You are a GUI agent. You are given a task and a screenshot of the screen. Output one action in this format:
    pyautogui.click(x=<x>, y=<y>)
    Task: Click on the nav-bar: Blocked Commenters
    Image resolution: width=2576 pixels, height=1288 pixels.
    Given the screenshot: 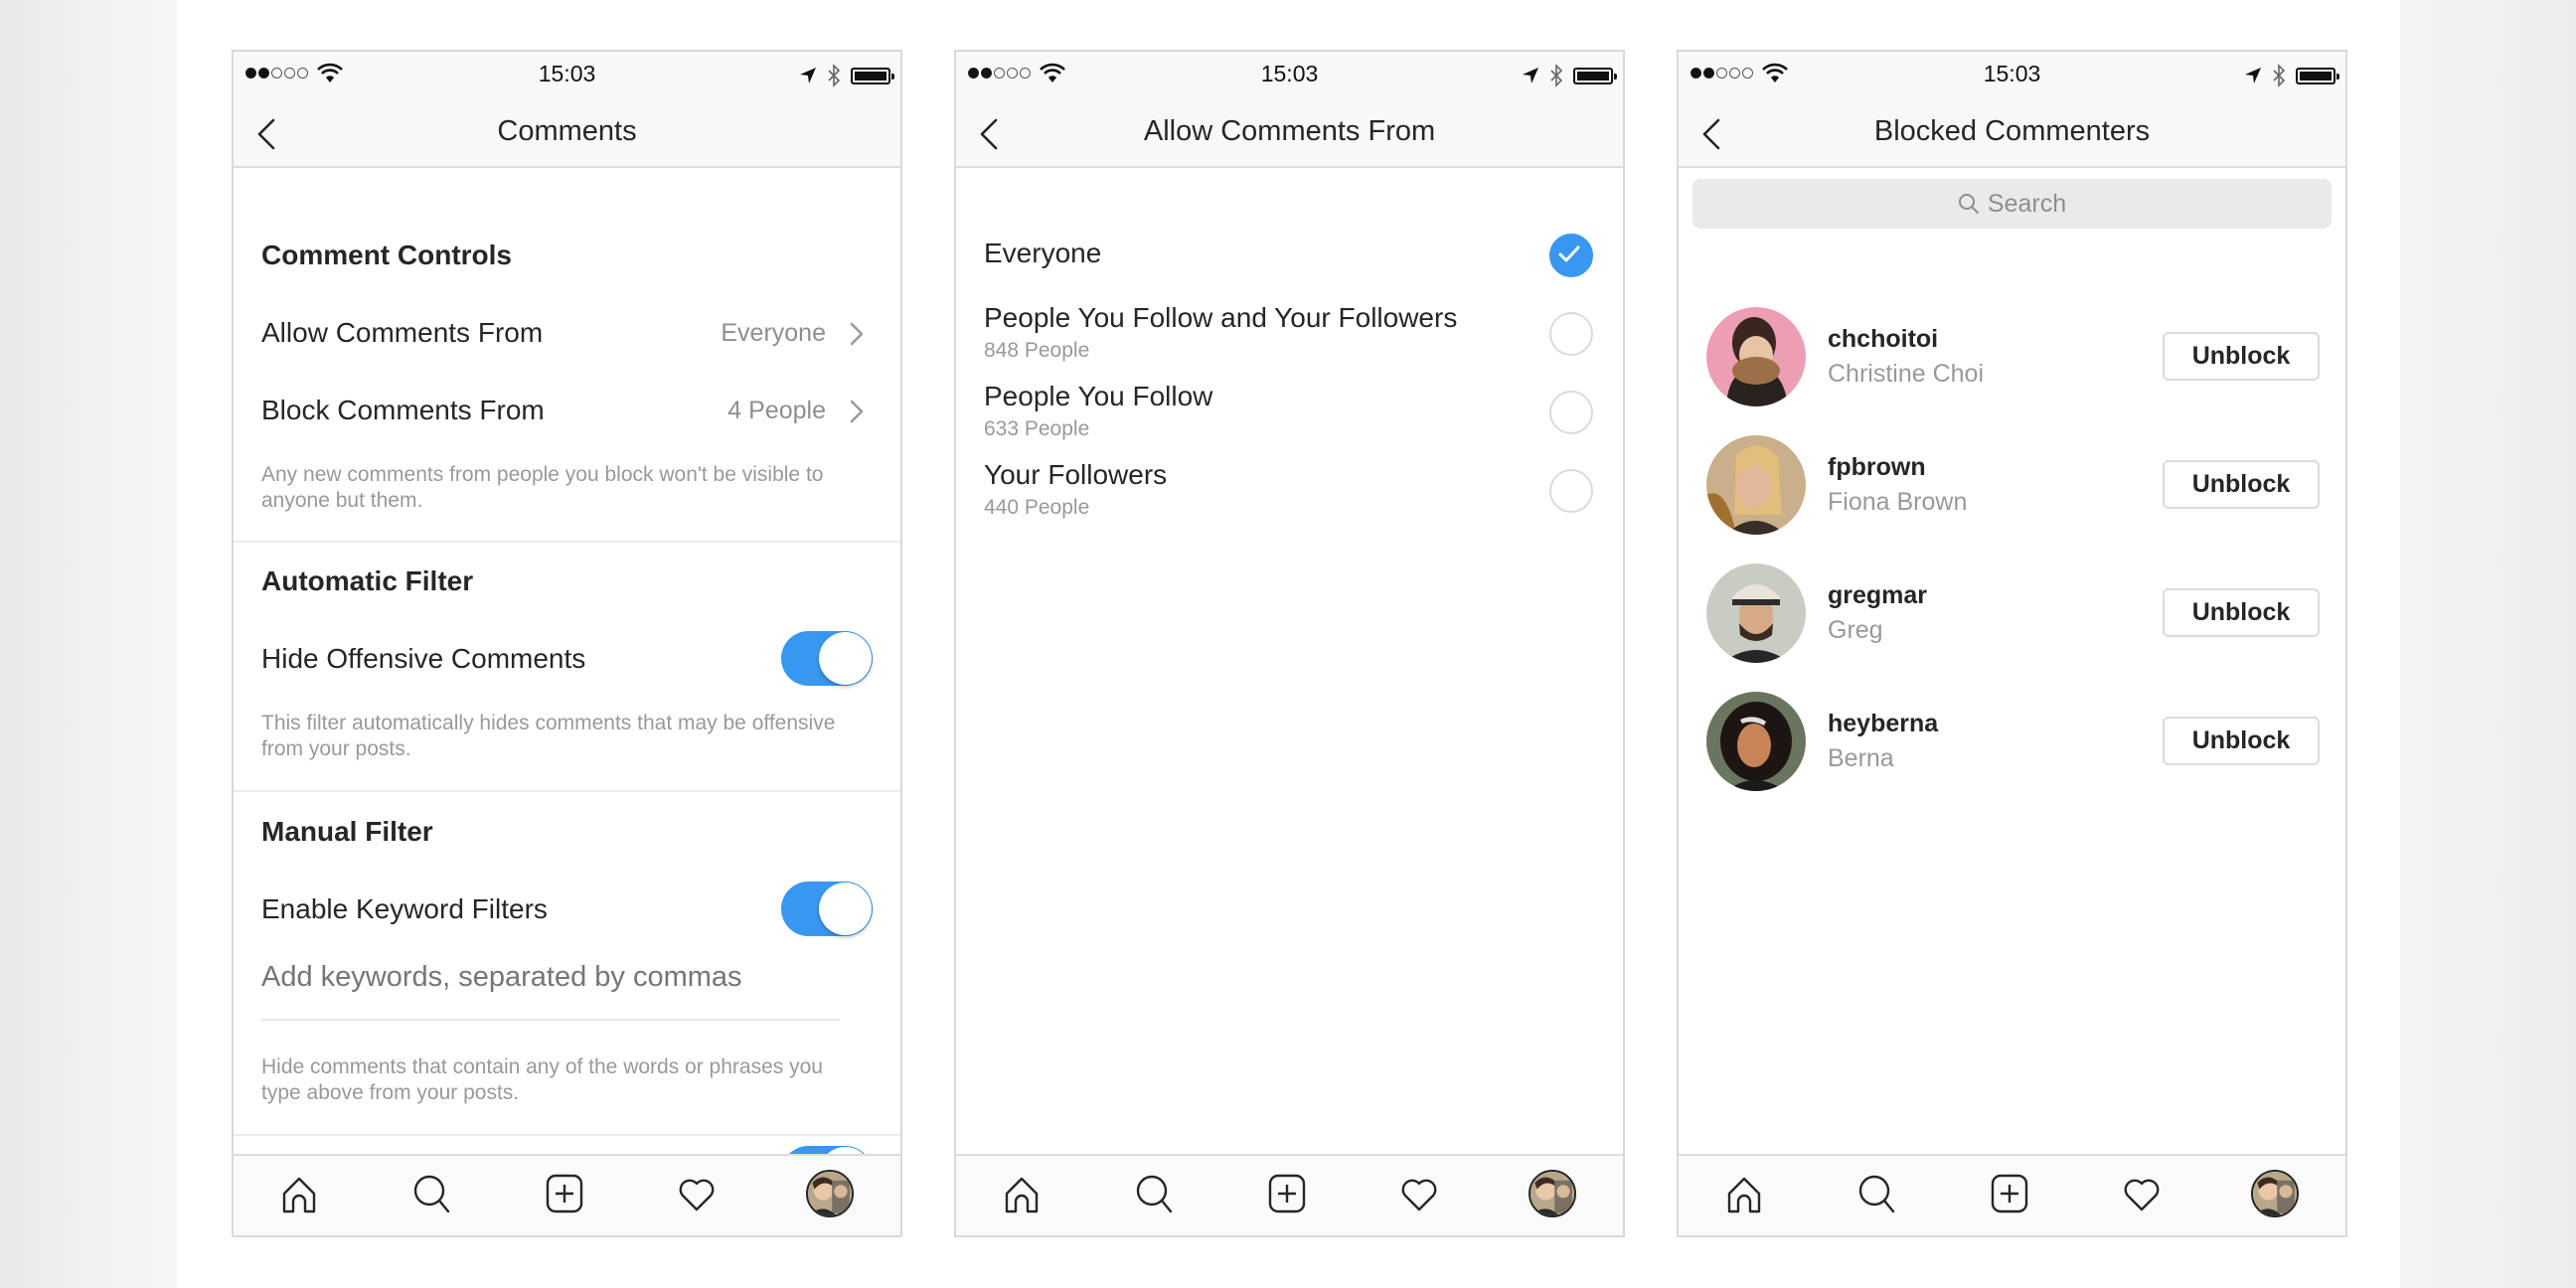 What is the action you would take?
    pyautogui.click(x=2012, y=134)
    